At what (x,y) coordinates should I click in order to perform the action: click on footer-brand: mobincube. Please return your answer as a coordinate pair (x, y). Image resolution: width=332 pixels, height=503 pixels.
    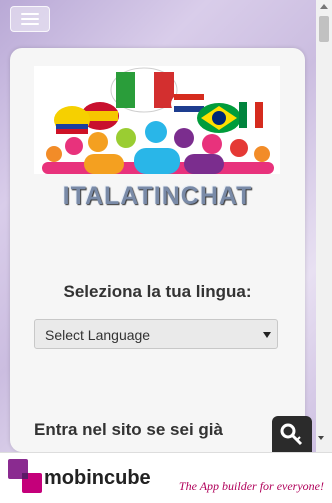
    Looking at the image, I should click on (97, 478).